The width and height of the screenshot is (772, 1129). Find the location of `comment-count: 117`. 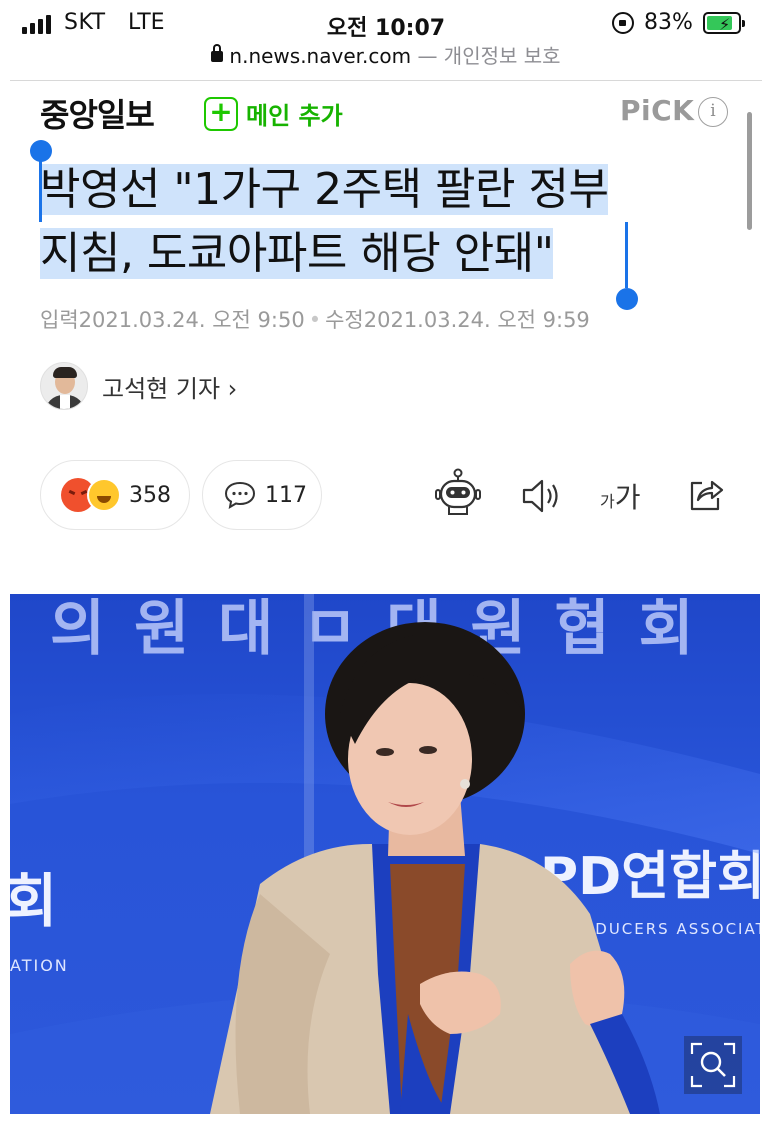

comment-count: 117 is located at coordinates (286, 495).